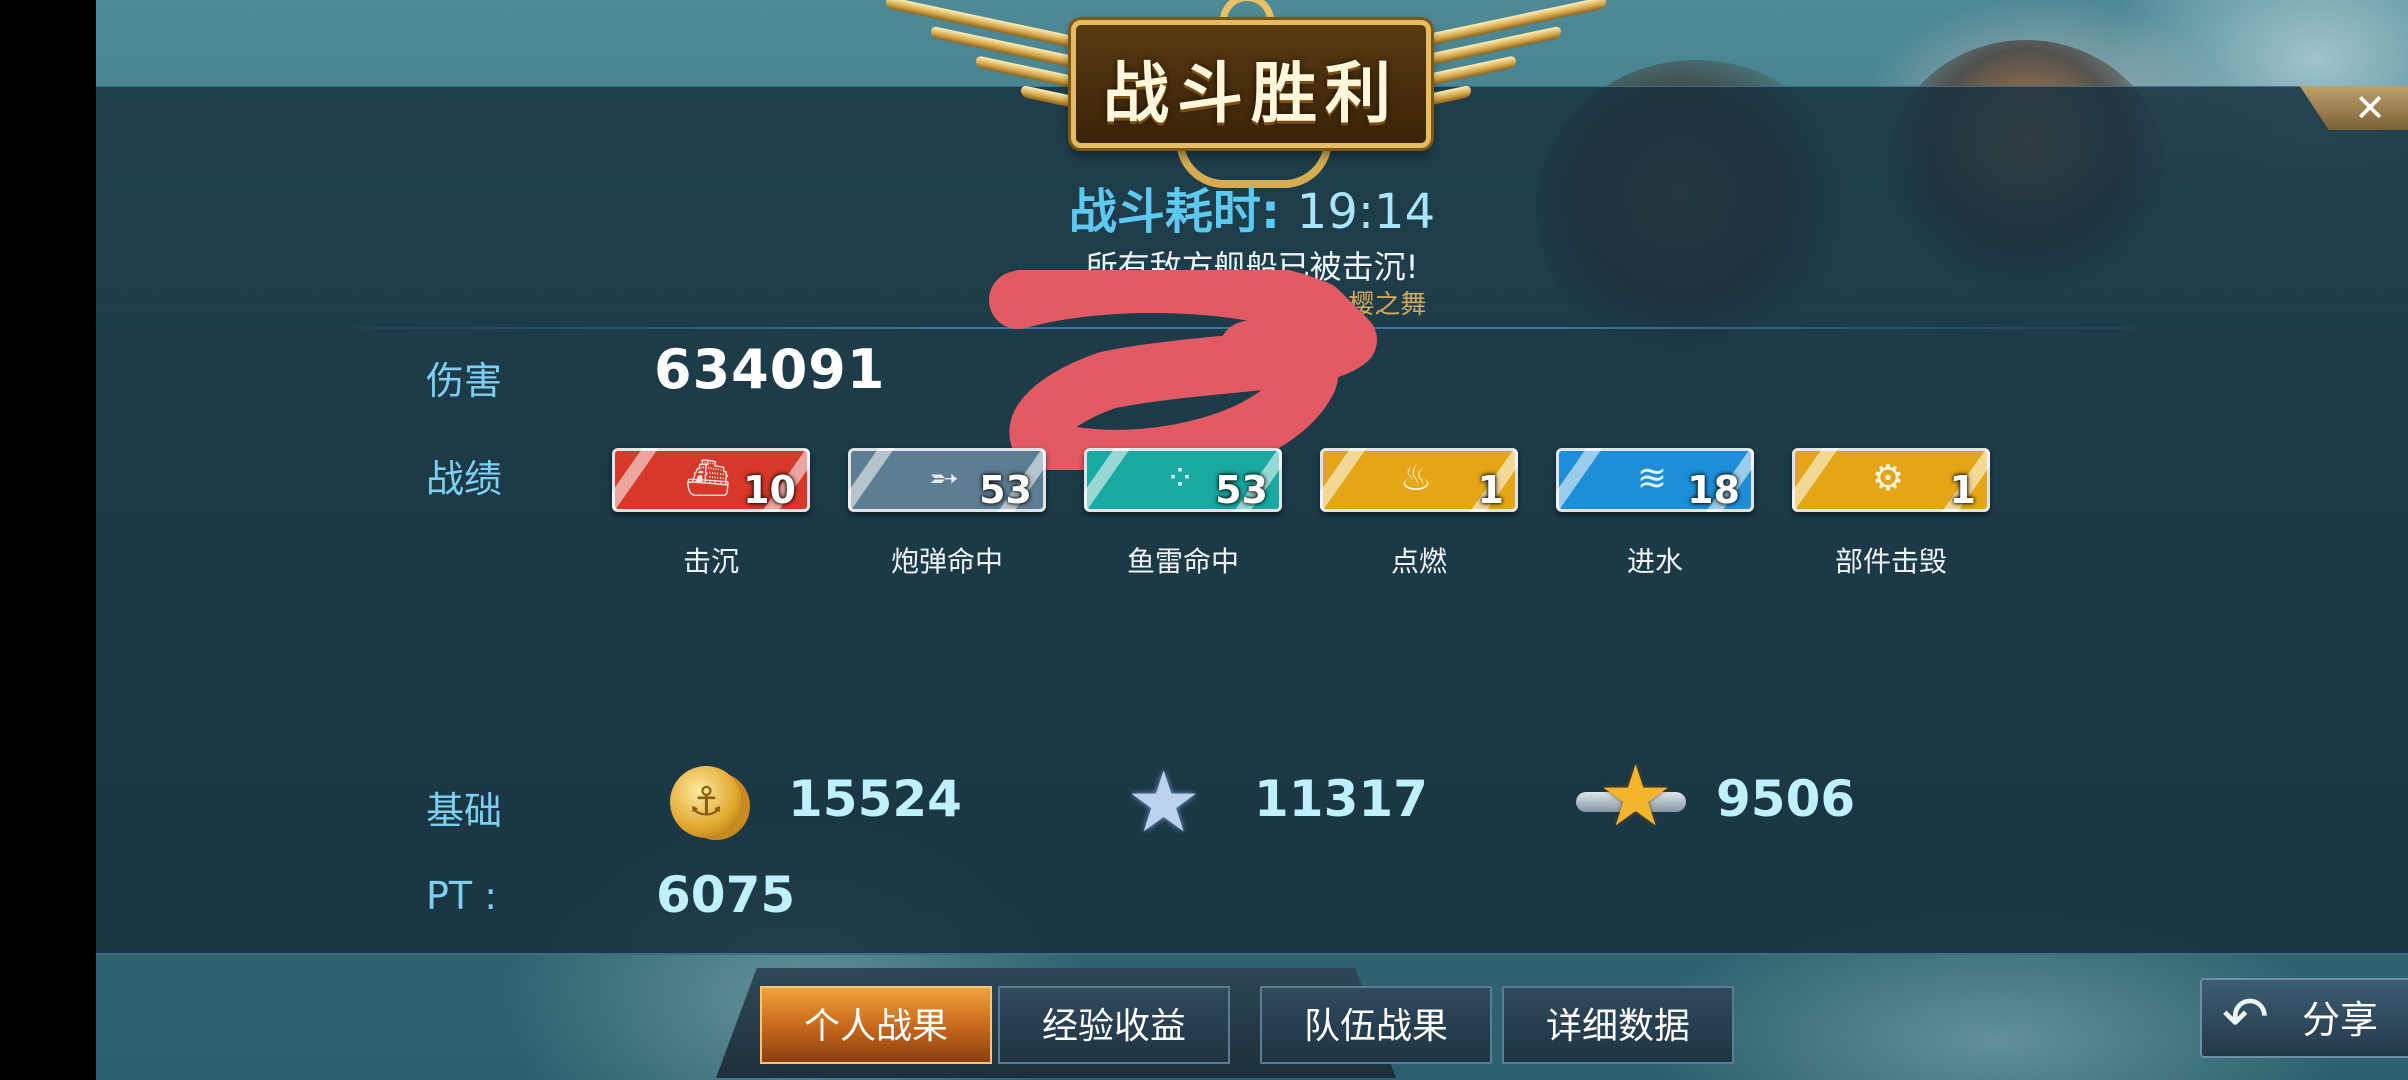  Describe the element at coordinates (944, 478) in the screenshot. I see `shell-icon: ➵` at that location.